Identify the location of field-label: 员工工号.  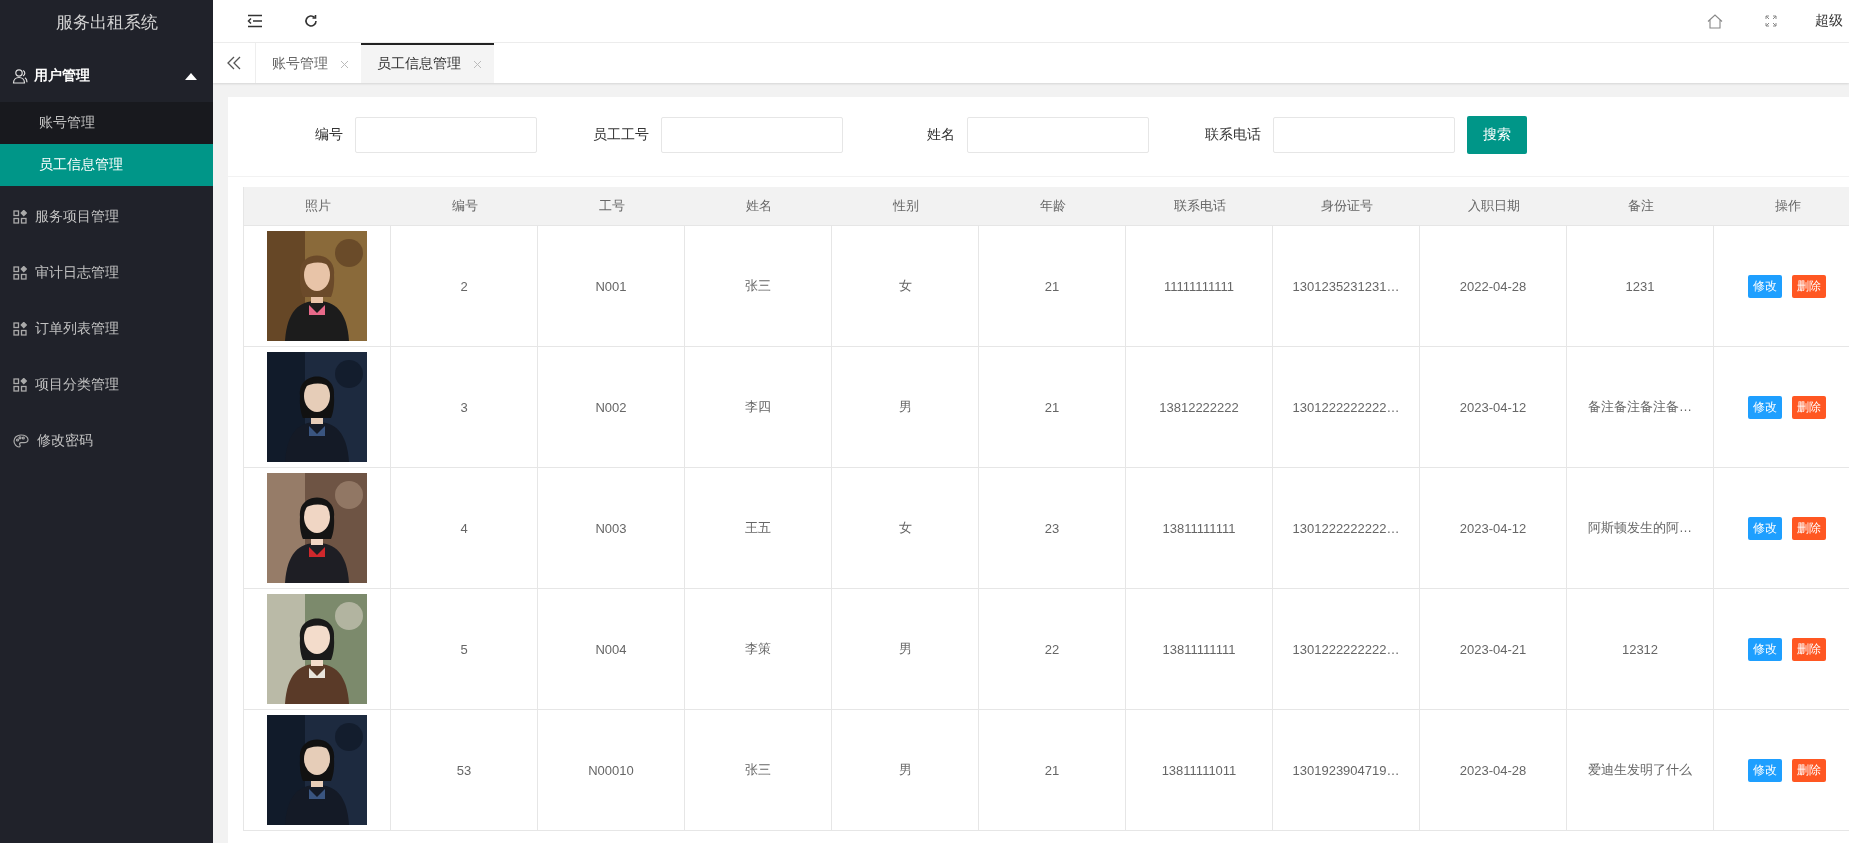
(620, 135).